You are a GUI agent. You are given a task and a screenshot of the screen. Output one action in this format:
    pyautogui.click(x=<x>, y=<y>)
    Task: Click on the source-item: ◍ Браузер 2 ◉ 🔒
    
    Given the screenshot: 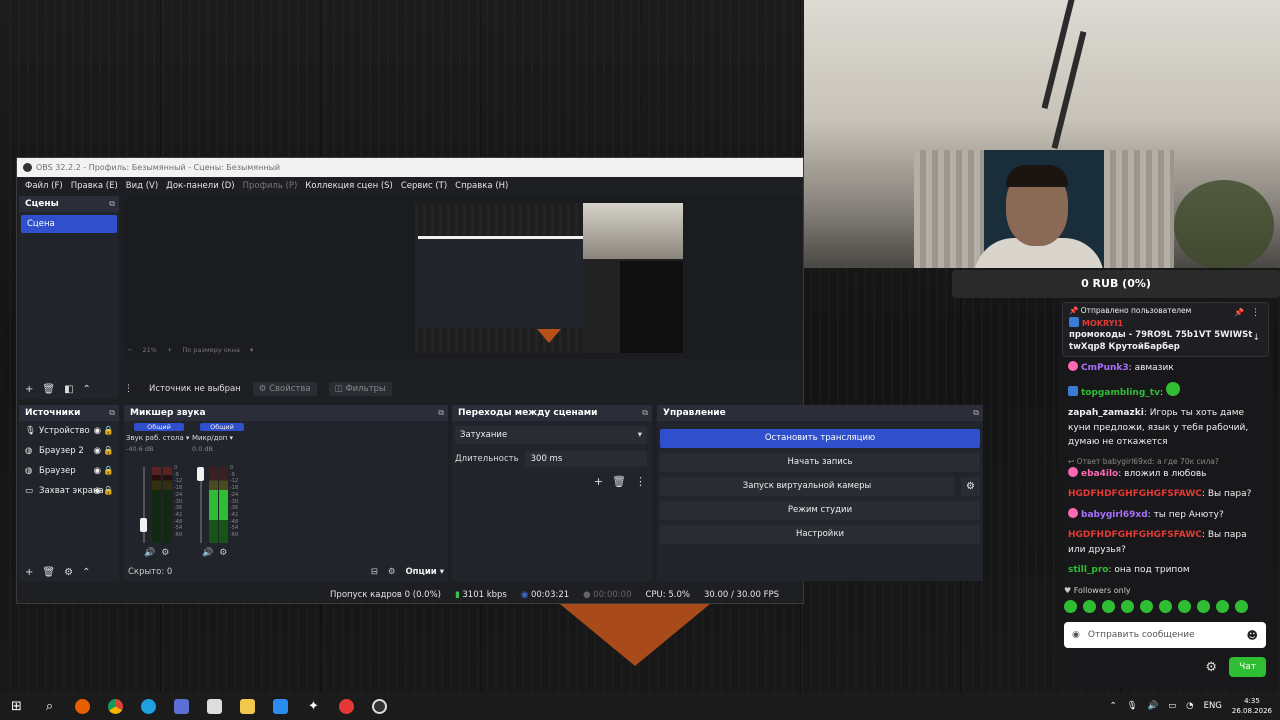 What is the action you would take?
    pyautogui.click(x=69, y=451)
    